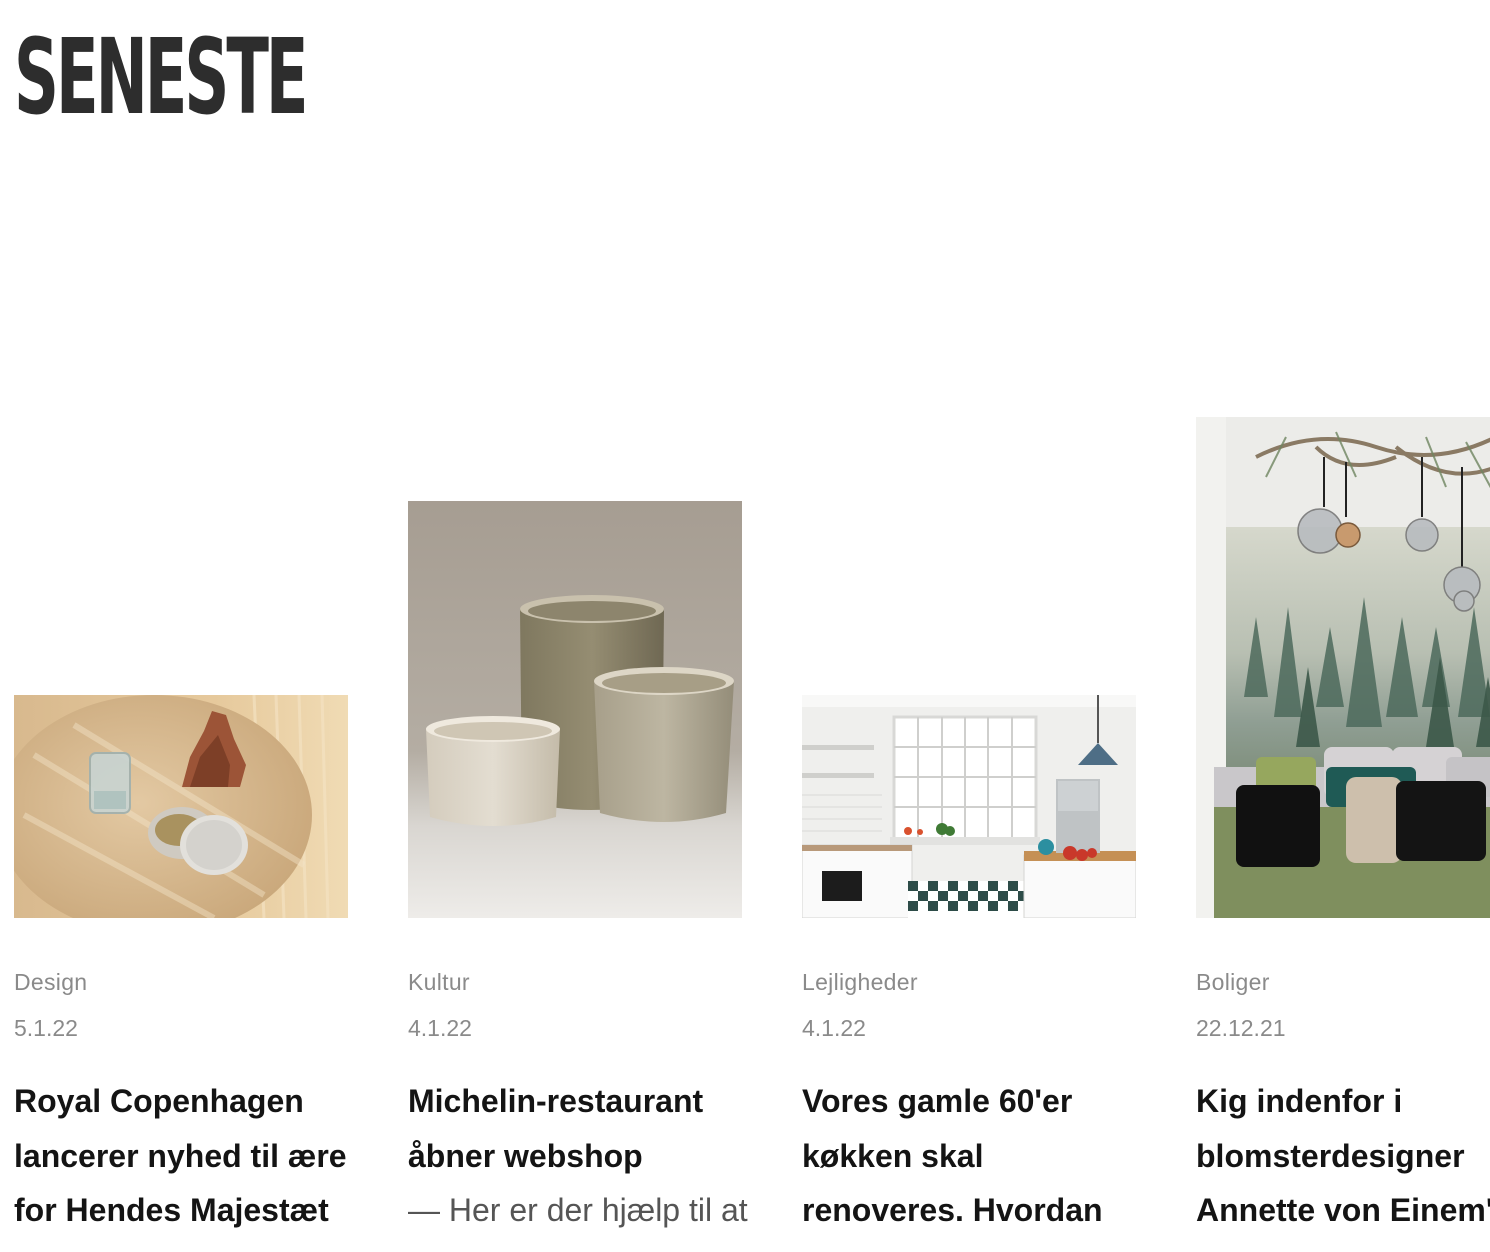 Image resolution: width=1490 pixels, height=1252 pixels. What do you see at coordinates (1241, 1028) in the screenshot?
I see `article-date: 22.12.21` at bounding box center [1241, 1028].